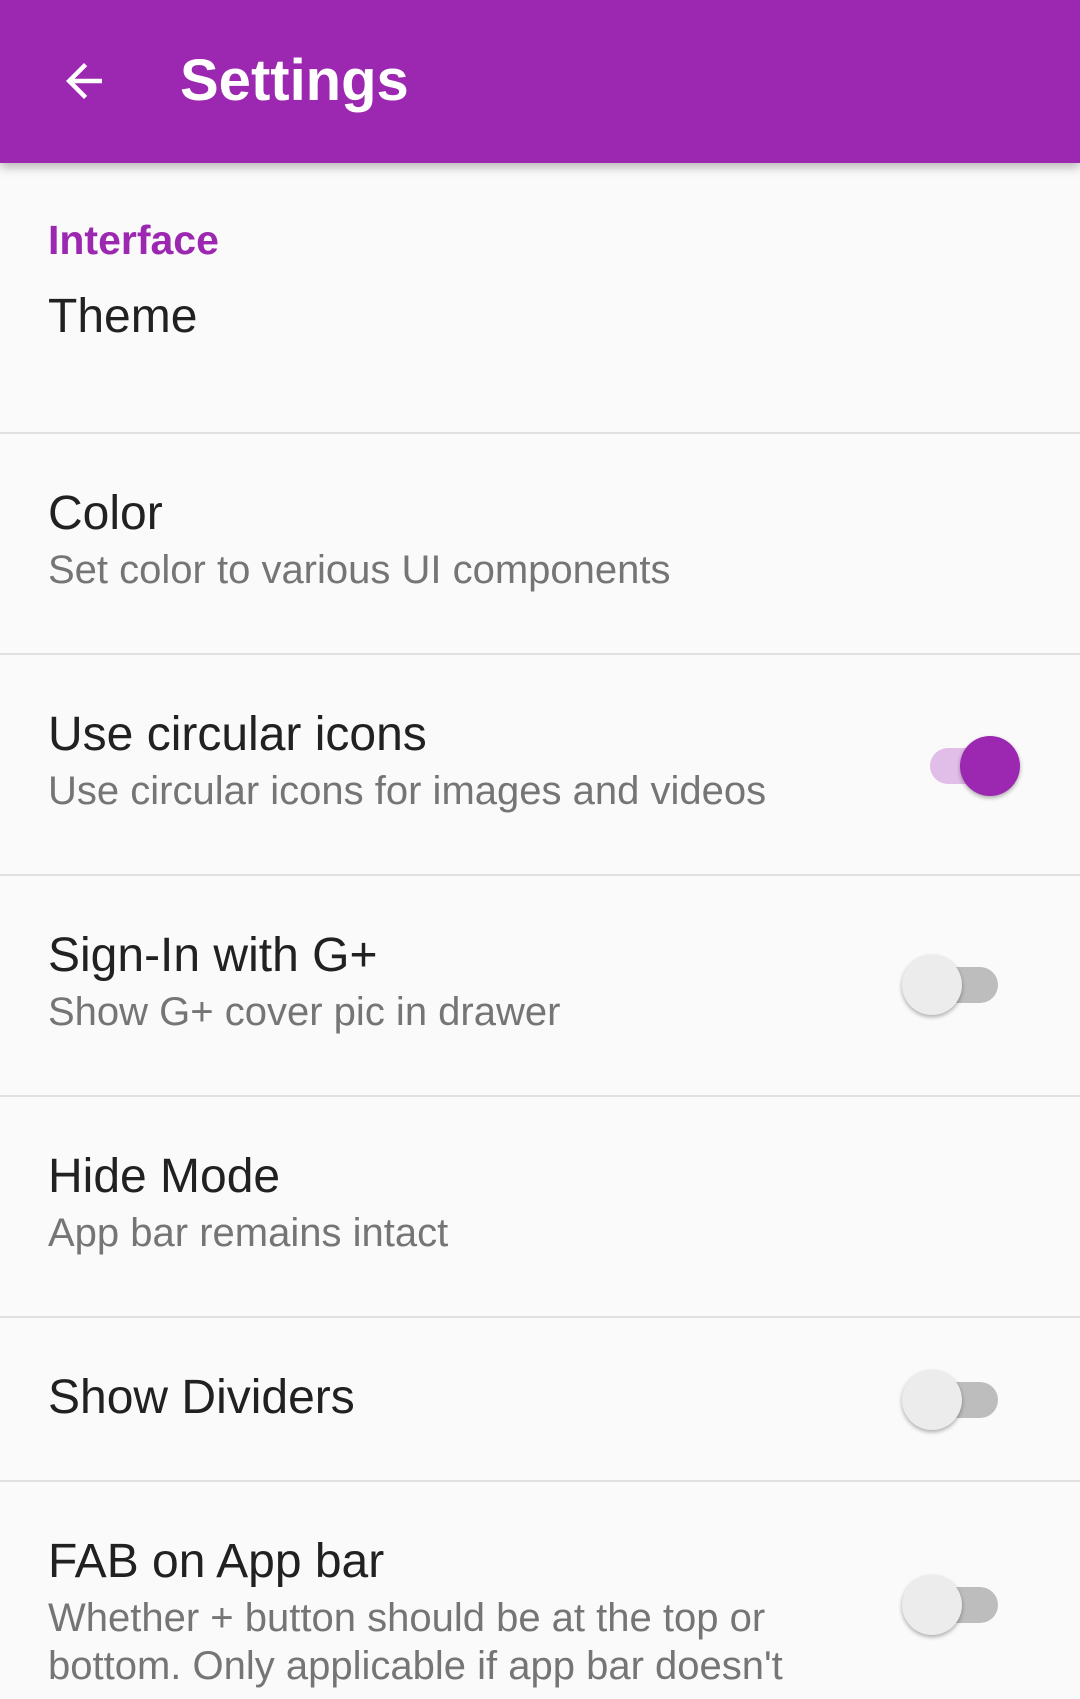 This screenshot has width=1080, height=1699. What do you see at coordinates (540, 1206) in the screenshot?
I see `pref-hide-mode: Hide Mode App bar remains intact` at bounding box center [540, 1206].